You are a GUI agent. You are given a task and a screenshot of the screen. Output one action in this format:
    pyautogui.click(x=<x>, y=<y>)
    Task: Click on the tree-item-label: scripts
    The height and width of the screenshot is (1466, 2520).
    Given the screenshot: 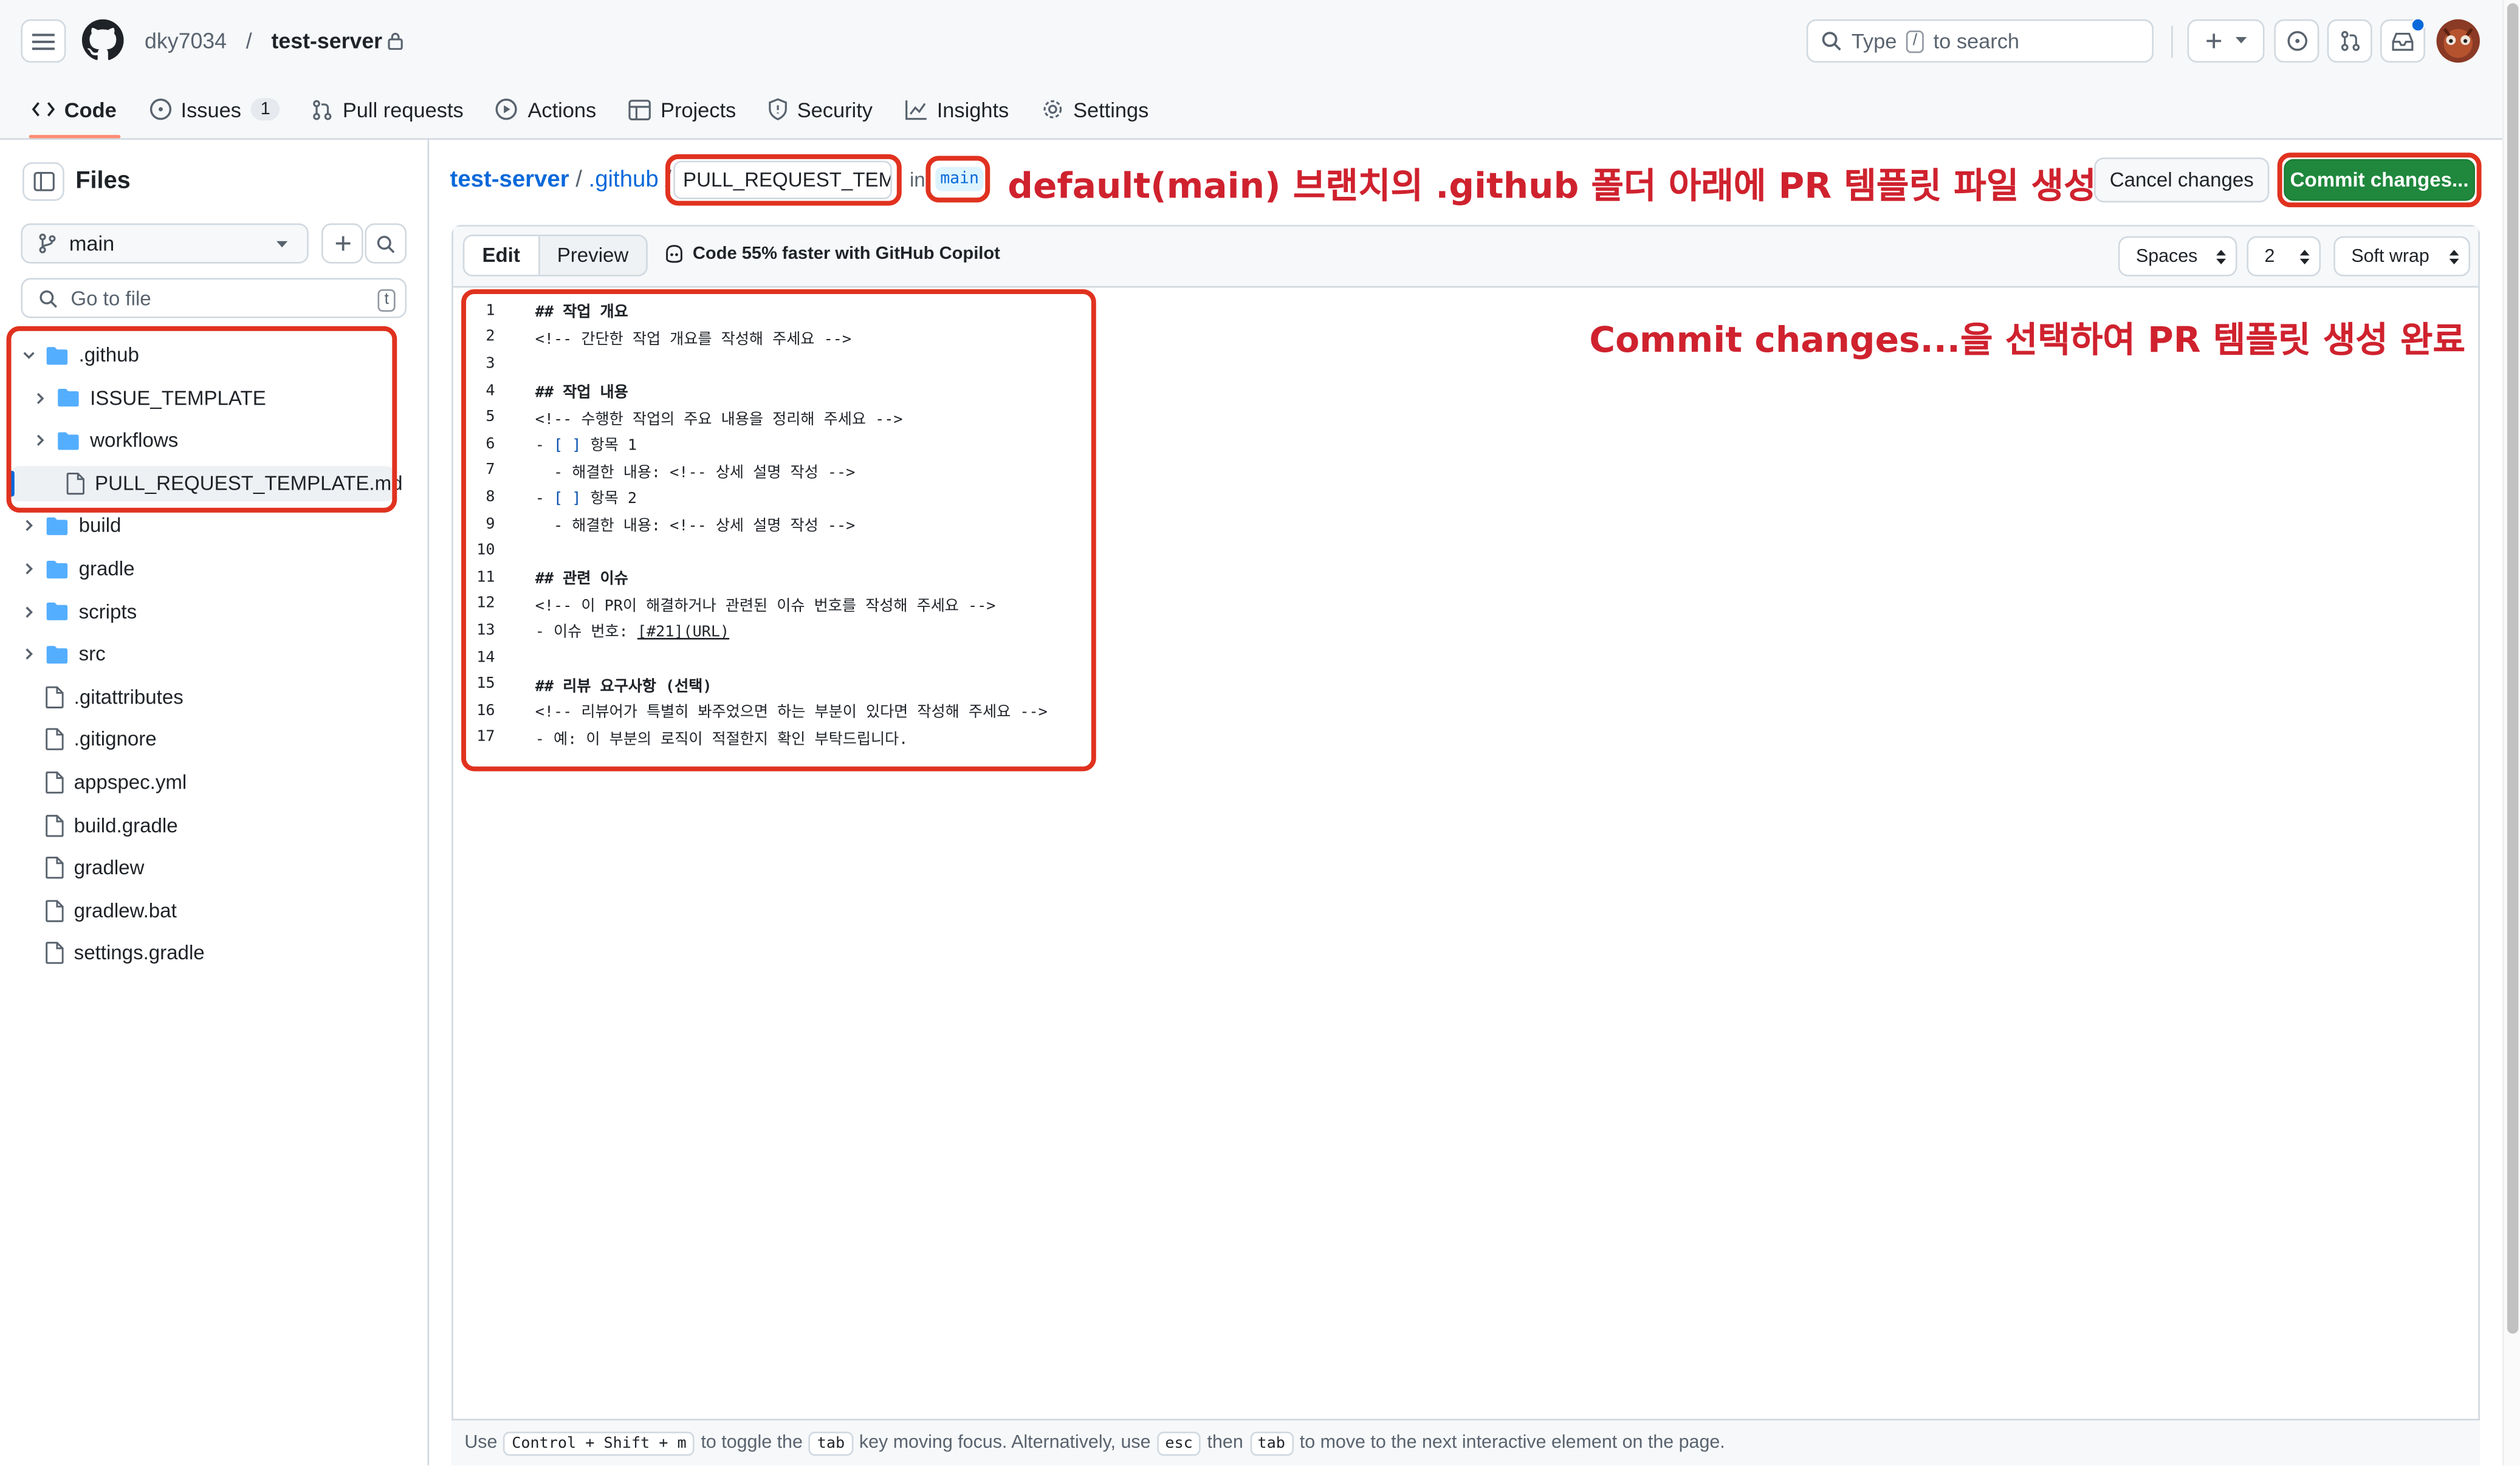 What is the action you would take?
    pyautogui.click(x=107, y=611)
    